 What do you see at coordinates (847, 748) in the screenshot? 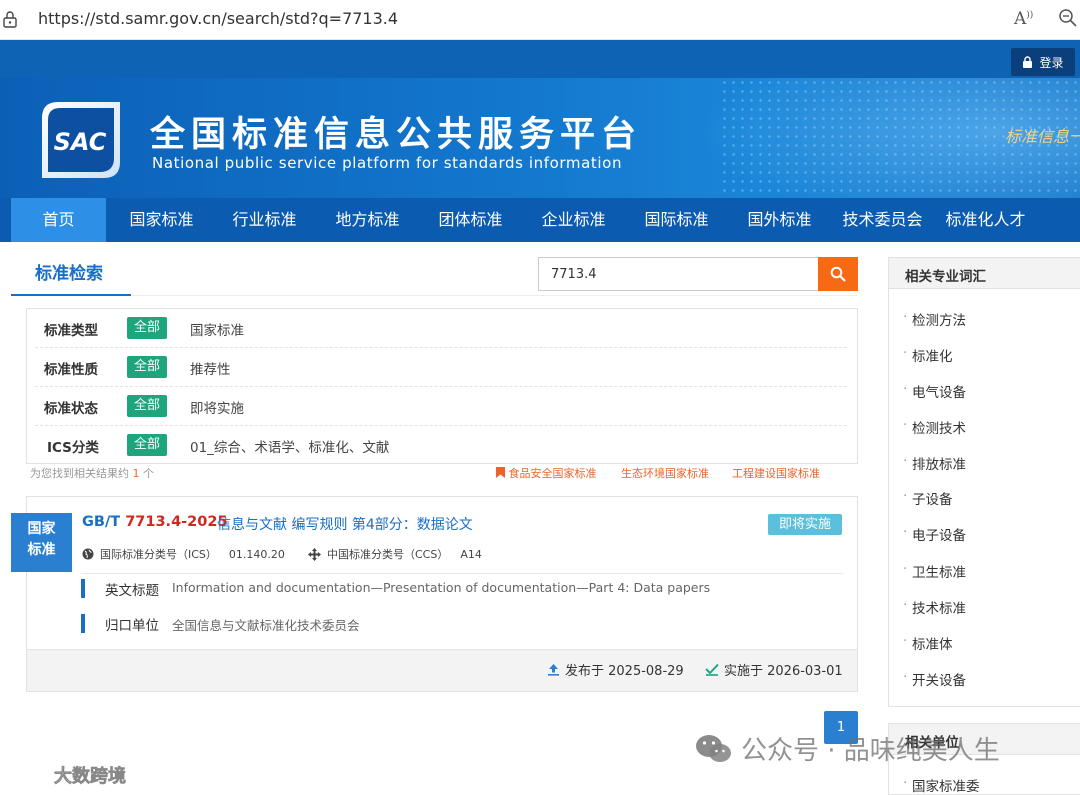
I see `wechat-watermark: 公众号 · 品味纯美人生` at bounding box center [847, 748].